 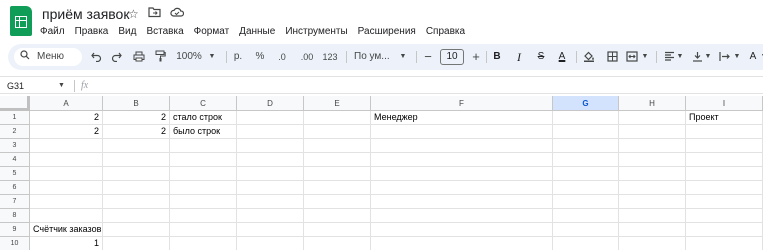 What do you see at coordinates (645, 57) in the screenshot?
I see `merge-dropdown-icon: ▼` at bounding box center [645, 57].